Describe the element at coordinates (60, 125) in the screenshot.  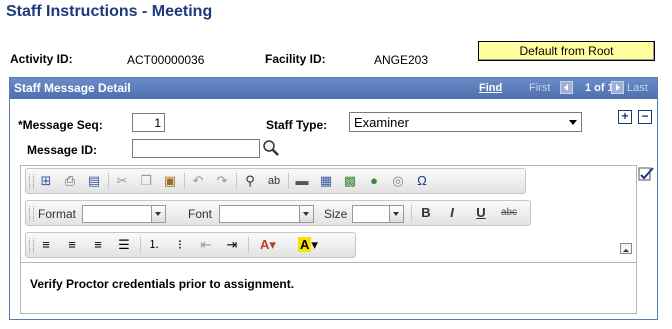
I see `message-seq-label: *Message Seq:` at that location.